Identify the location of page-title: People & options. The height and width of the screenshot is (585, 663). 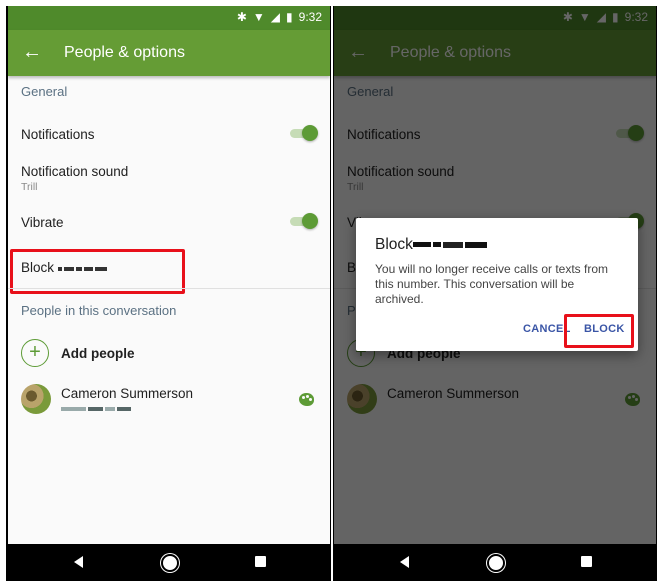
(124, 52).